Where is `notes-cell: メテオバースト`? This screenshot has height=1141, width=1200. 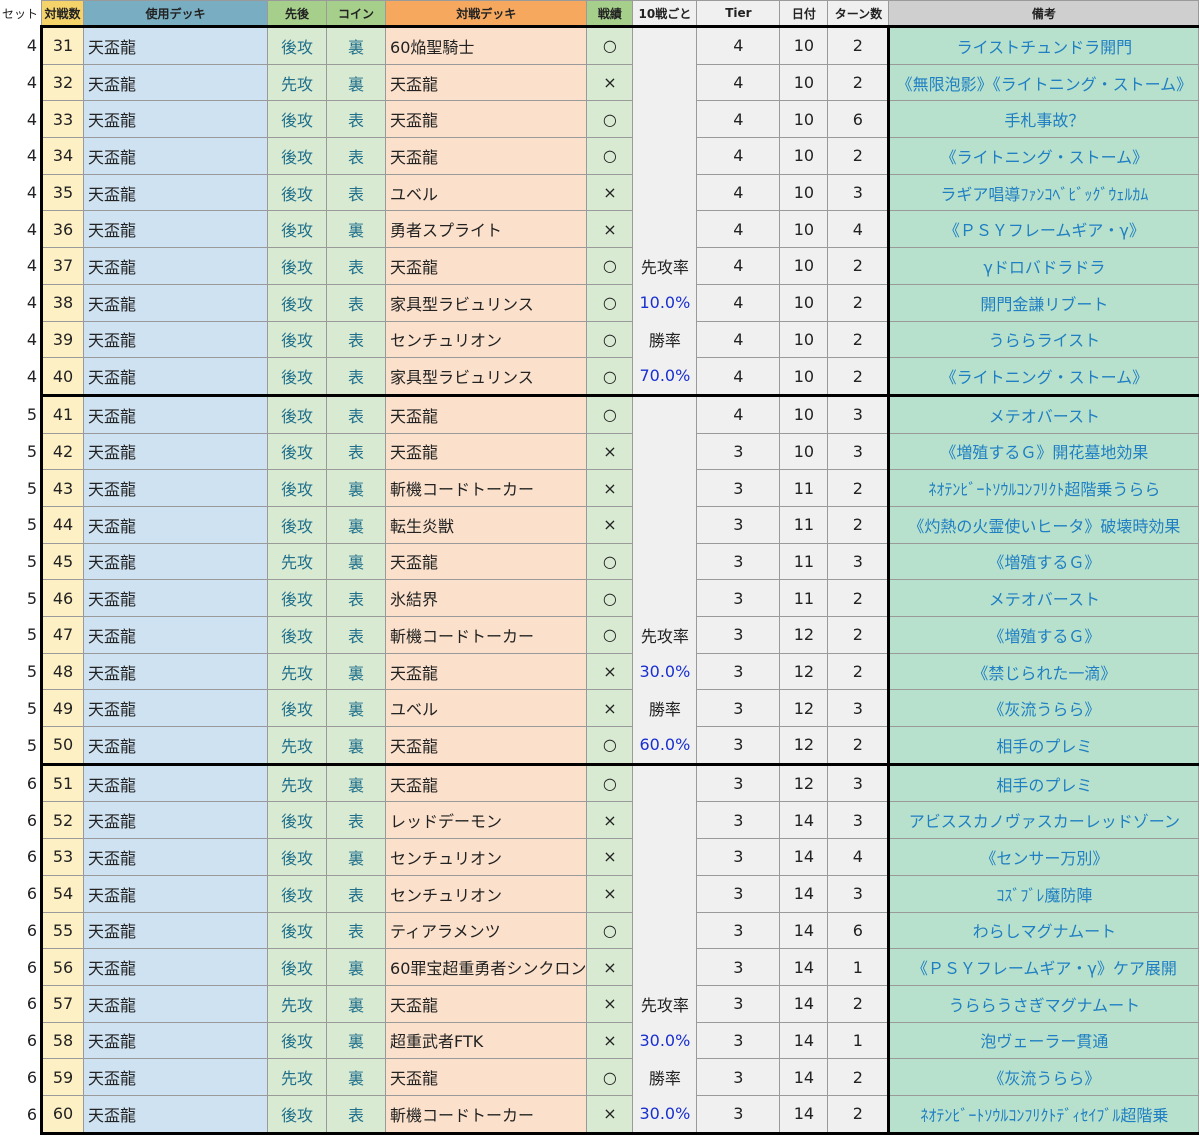
notes-cell: メテオバースト is located at coordinates (1044, 413).